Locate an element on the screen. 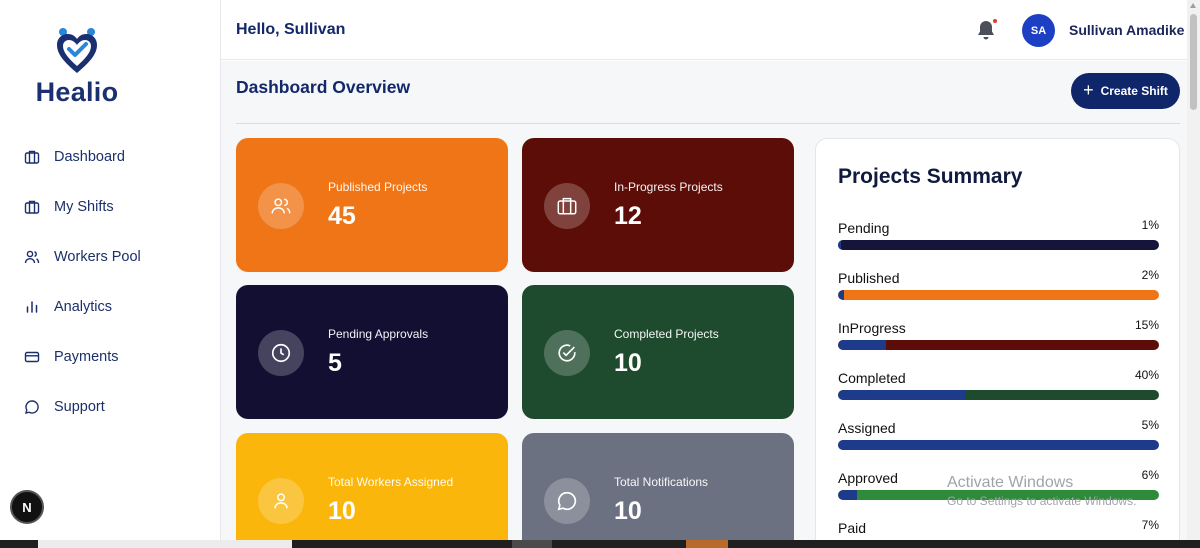  summary-row-percent: 5% is located at coordinates (1150, 425).